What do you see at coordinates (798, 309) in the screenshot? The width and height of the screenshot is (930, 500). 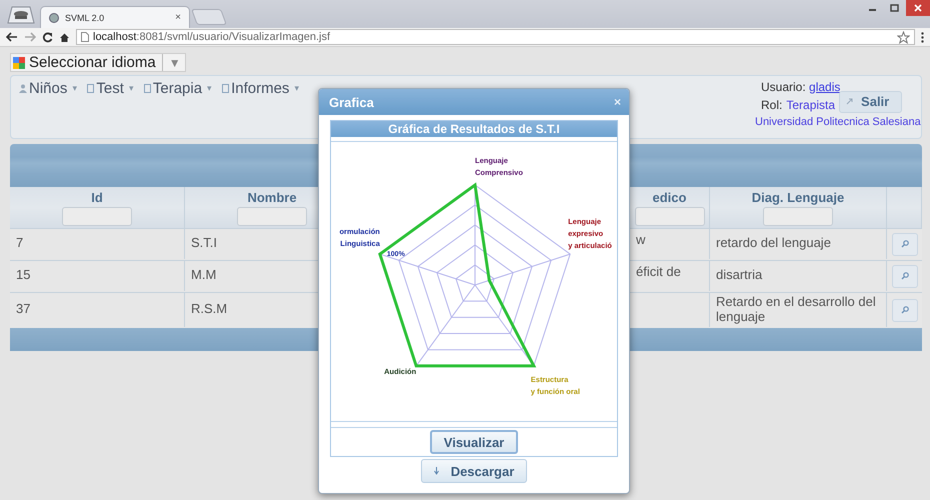 I see `table-cell: Retardo en el desarrollo del lenguaje` at bounding box center [798, 309].